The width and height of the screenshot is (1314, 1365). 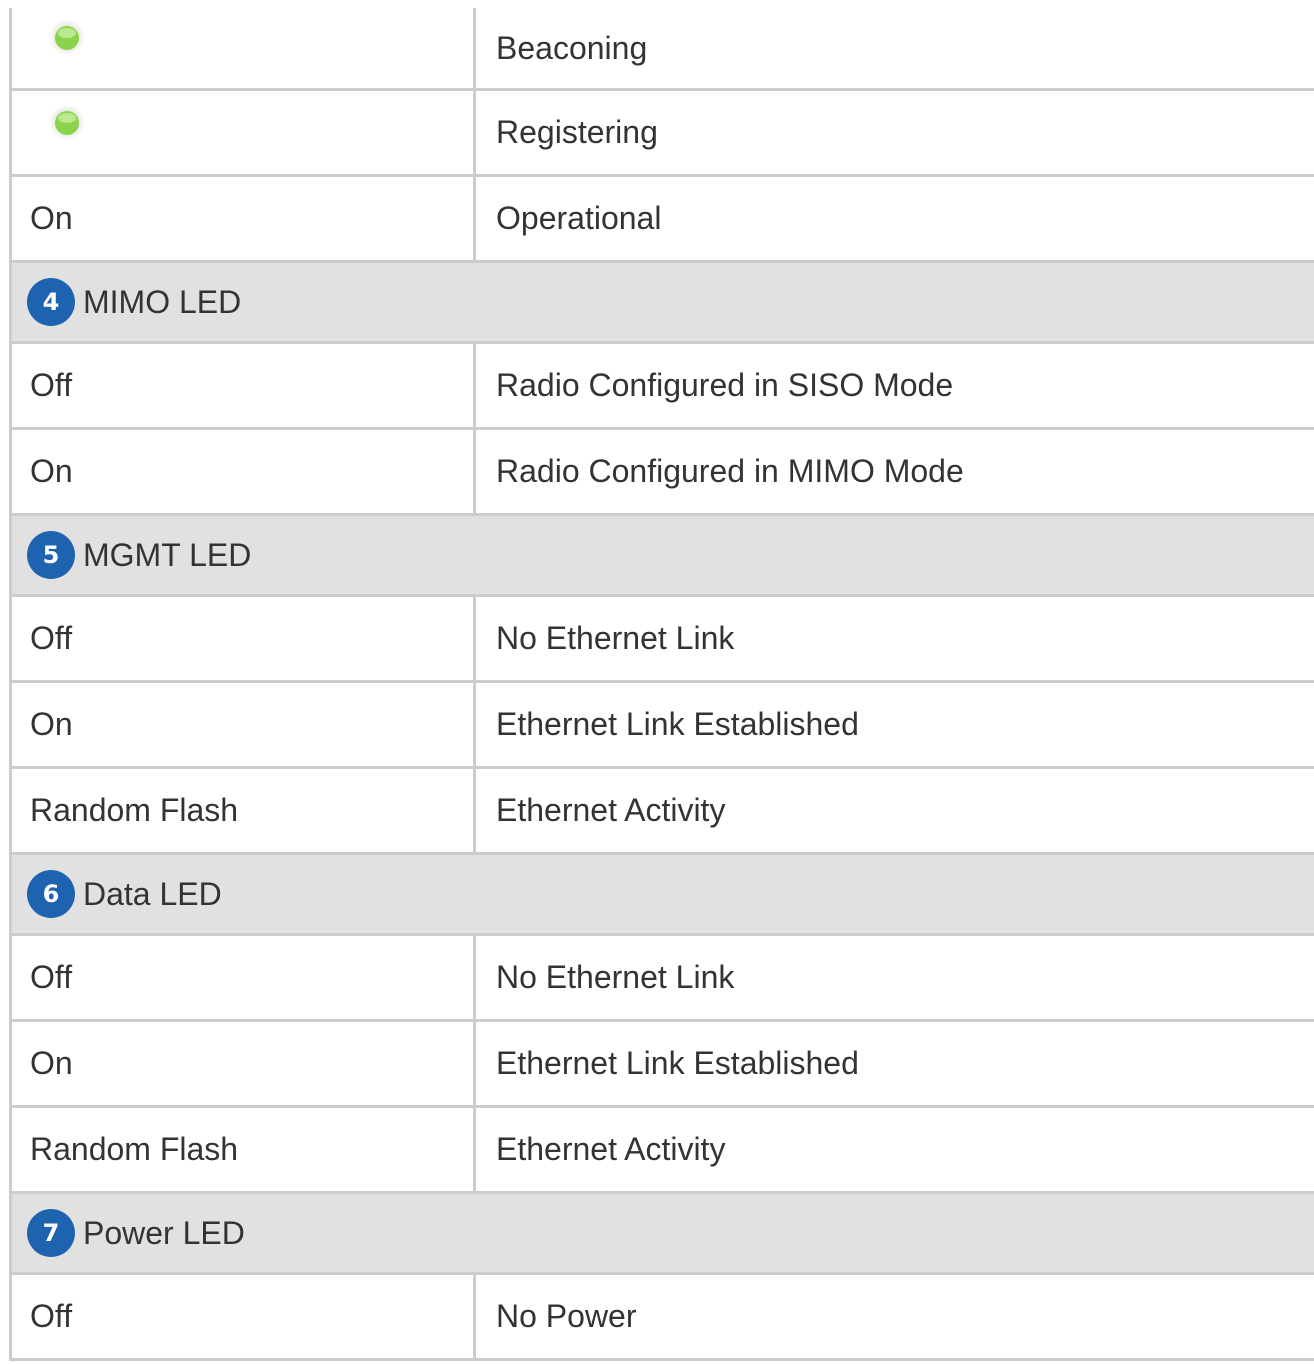 I want to click on led-description-text: Registering, so click(x=577, y=132).